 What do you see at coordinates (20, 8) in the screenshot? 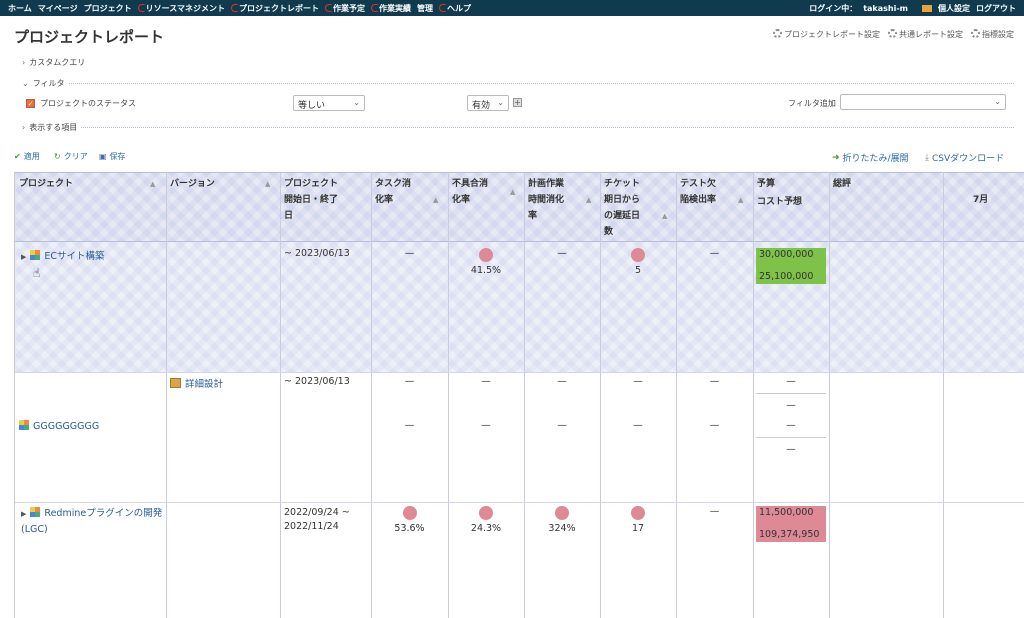
I see `menu-home: ホーム` at bounding box center [20, 8].